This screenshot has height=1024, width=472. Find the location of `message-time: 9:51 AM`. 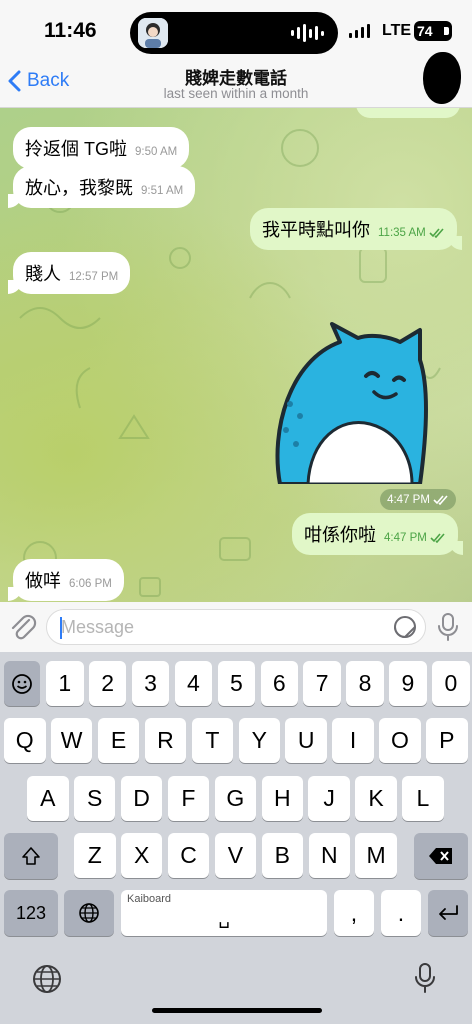

message-time: 9:51 AM is located at coordinates (162, 191).